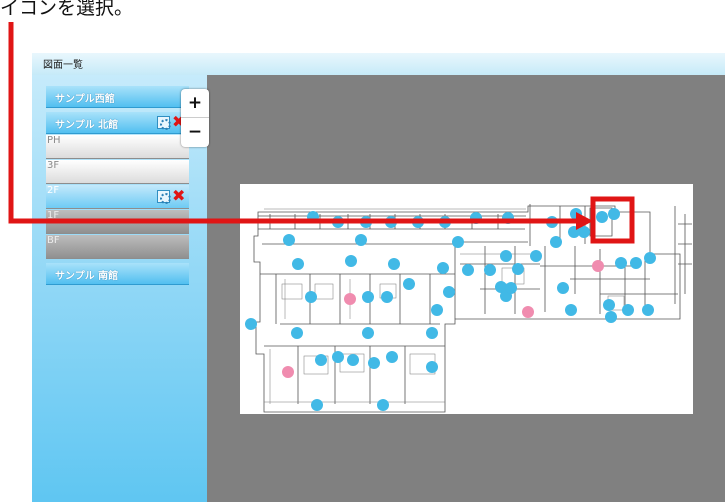  What do you see at coordinates (612, 220) in the screenshot?
I see `highlight-box` at bounding box center [612, 220].